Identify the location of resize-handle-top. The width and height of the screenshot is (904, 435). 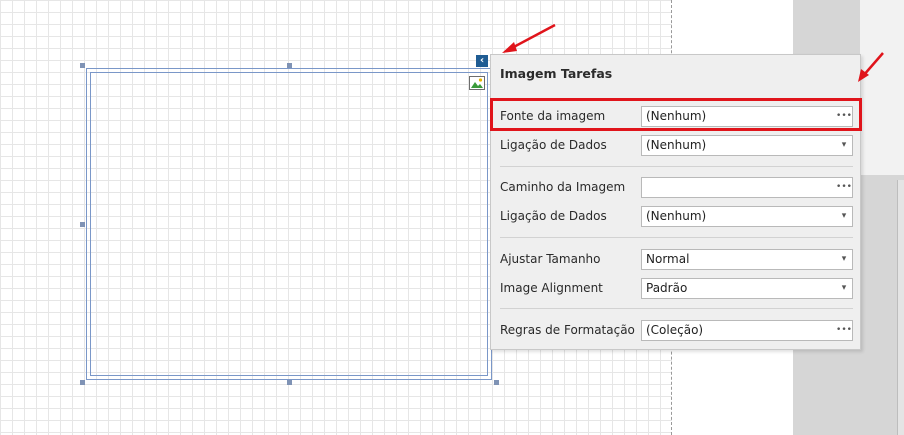
(289, 65).